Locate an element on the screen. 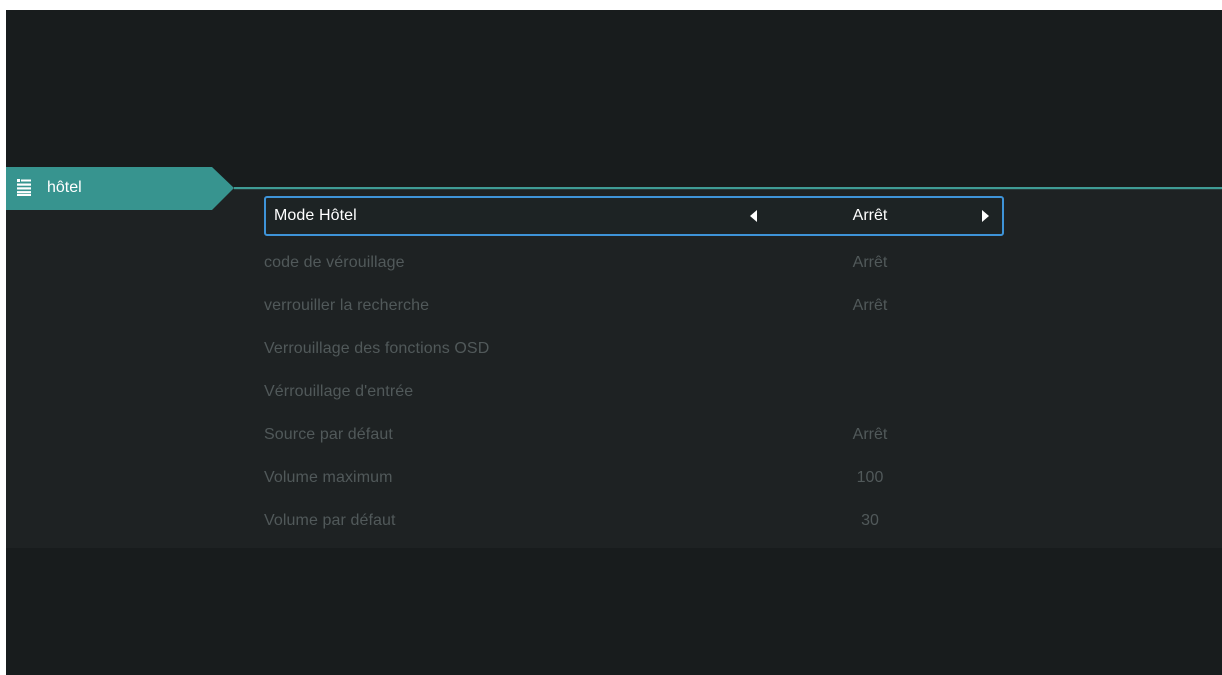 This screenshot has height=675, width=1222. menu-item-volume-maximum: Volume maximum 100 is located at coordinates (634, 478).